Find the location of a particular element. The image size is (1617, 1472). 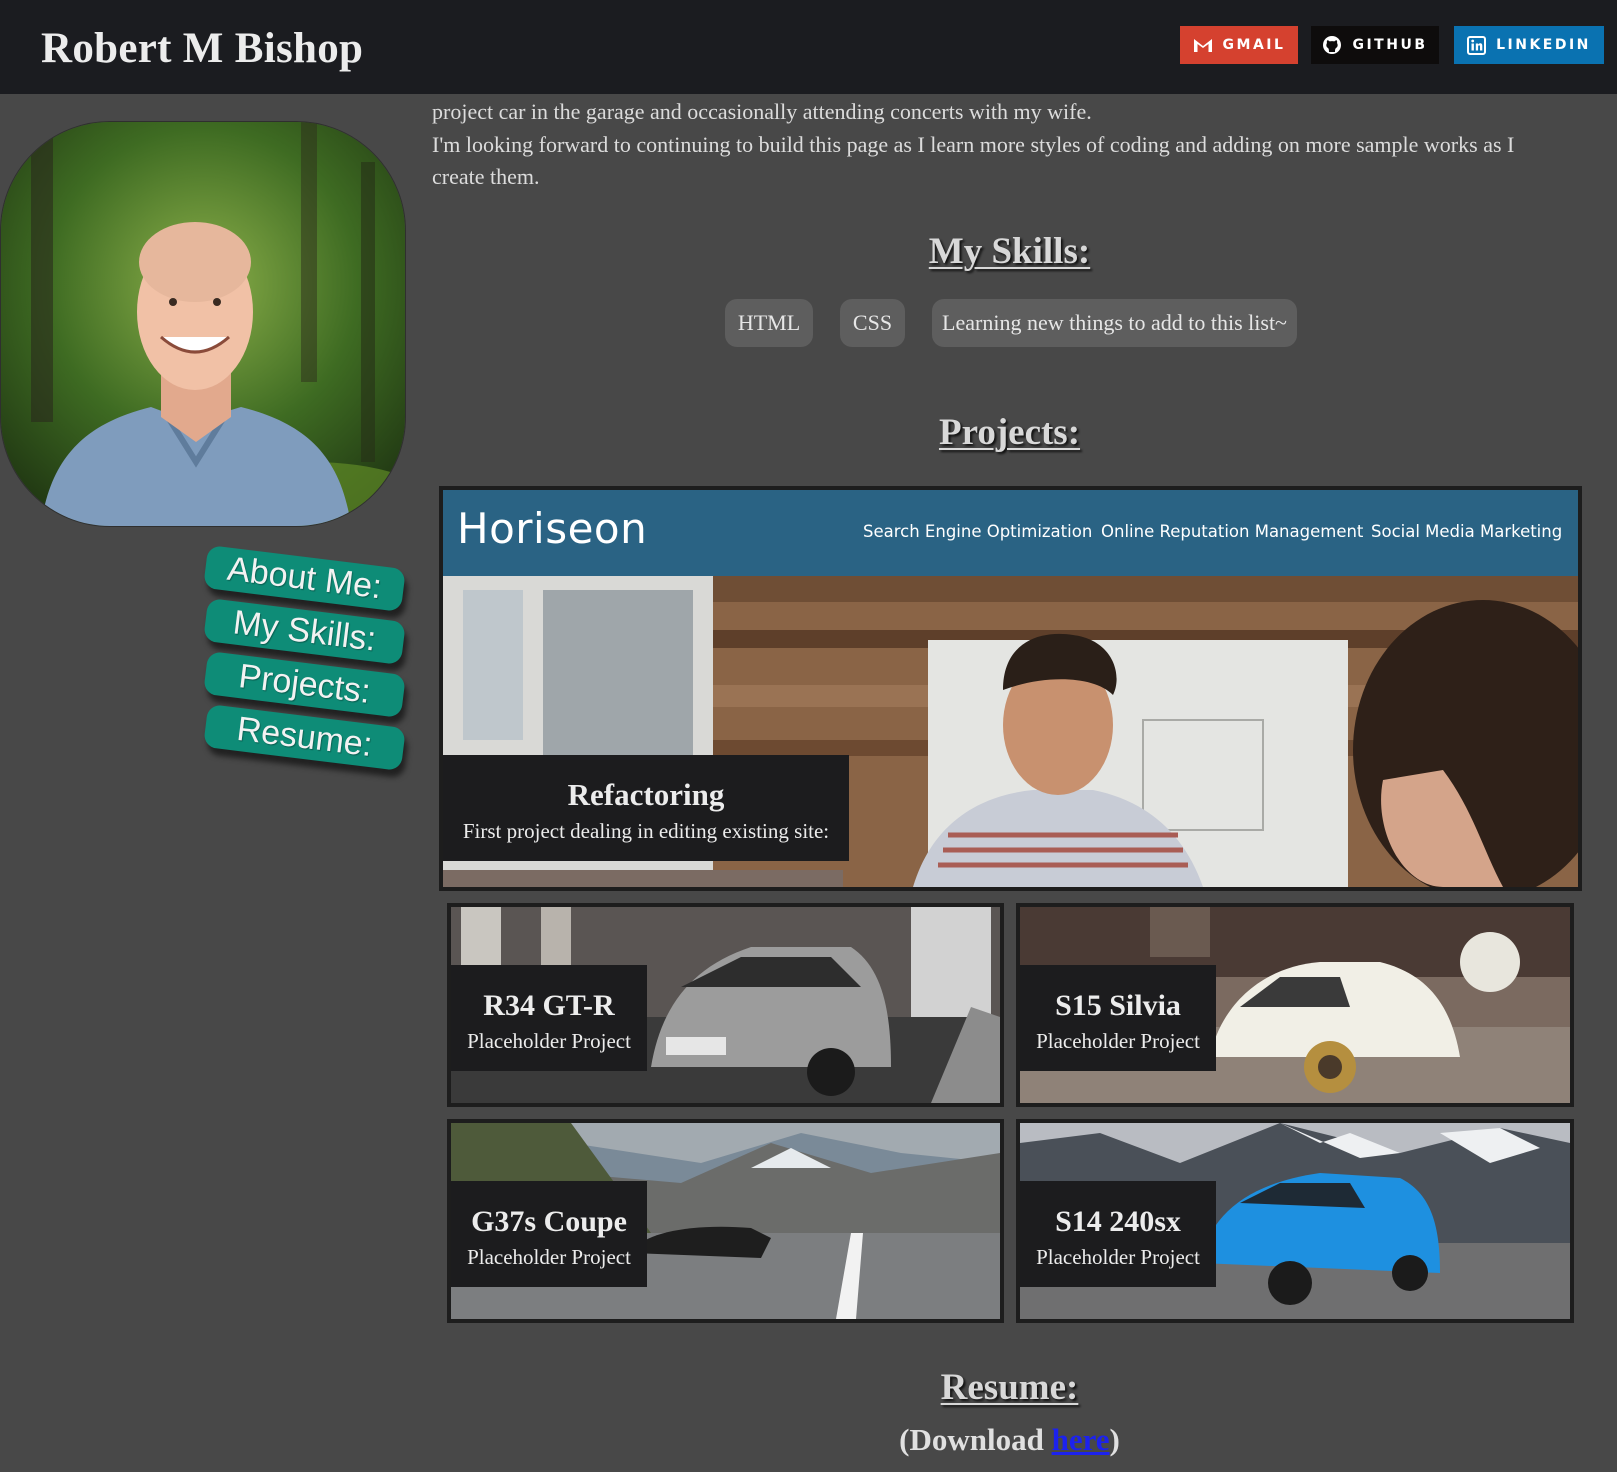

project-caption-s14: S14 240sx Placeholder Project is located at coordinates (1118, 1234).